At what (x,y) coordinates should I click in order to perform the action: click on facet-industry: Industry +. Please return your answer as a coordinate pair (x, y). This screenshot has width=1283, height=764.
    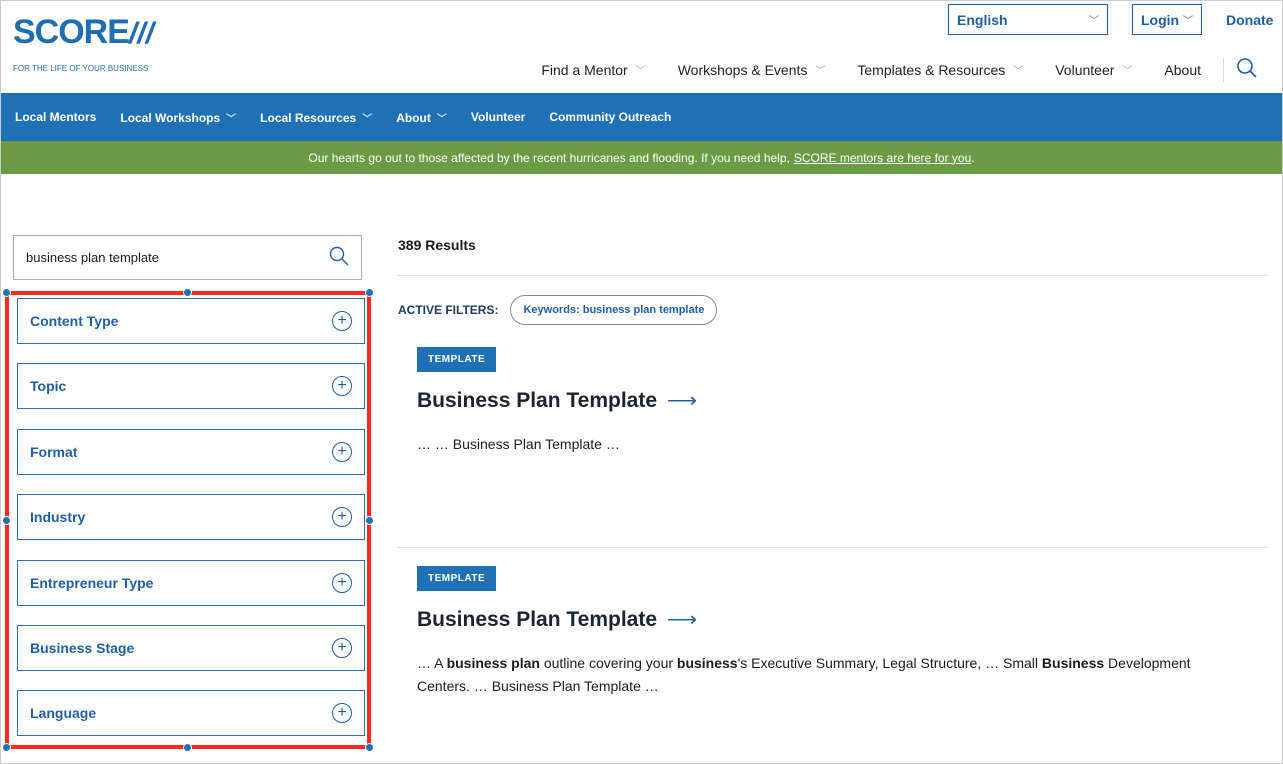
    Looking at the image, I should click on (191, 517).